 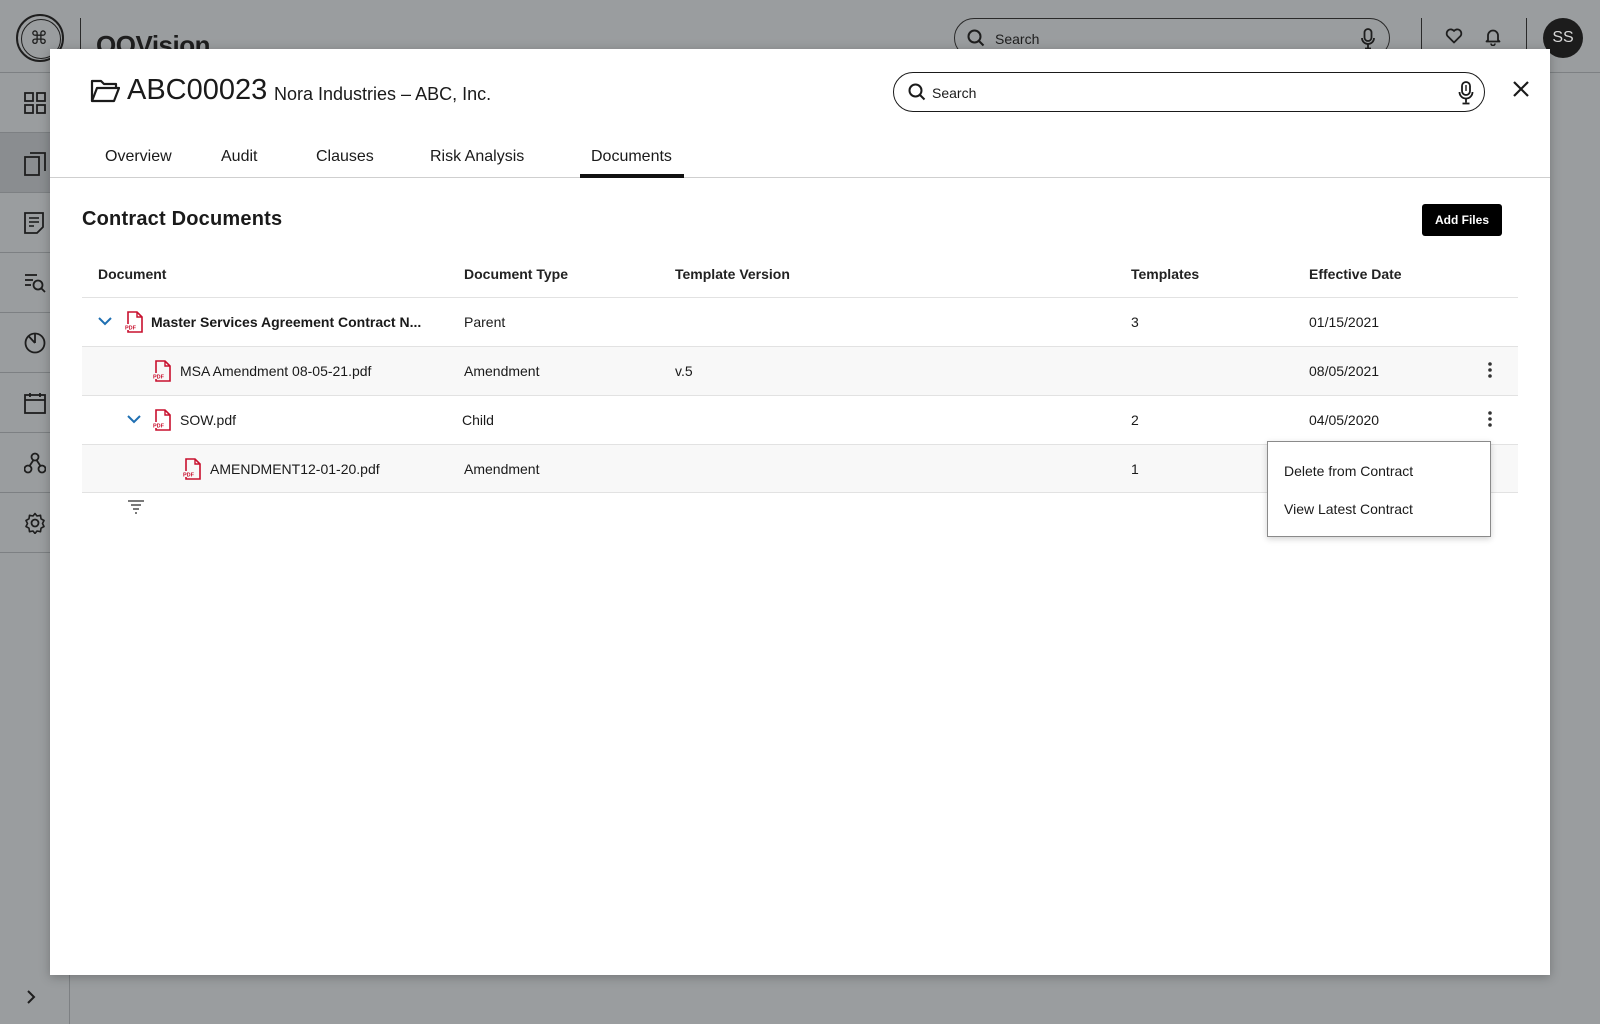 I want to click on column-header-document-type: Document Type, so click(x=516, y=274).